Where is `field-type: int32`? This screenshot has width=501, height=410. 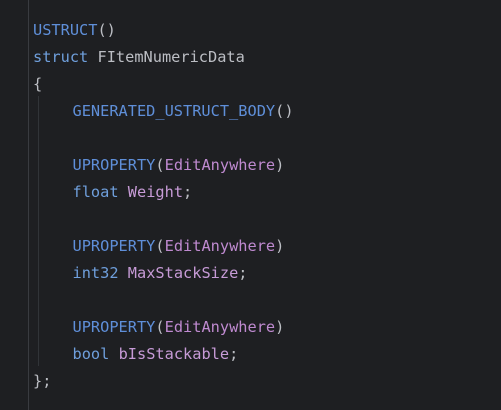
field-type: int32 is located at coordinates (95, 273).